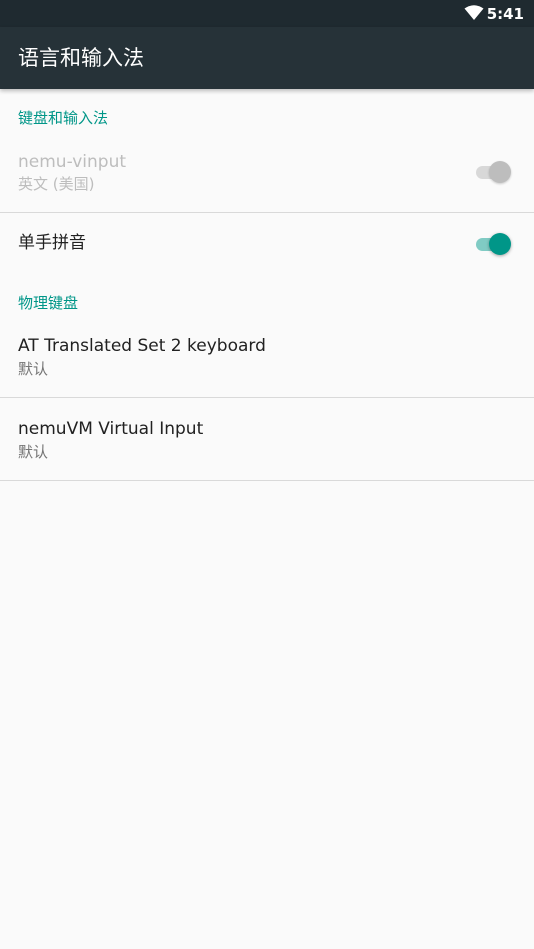 This screenshot has width=534, height=949. Describe the element at coordinates (267, 243) in the screenshot. I see `pref-item-single-hand-pinyin: 单手拼音` at that location.